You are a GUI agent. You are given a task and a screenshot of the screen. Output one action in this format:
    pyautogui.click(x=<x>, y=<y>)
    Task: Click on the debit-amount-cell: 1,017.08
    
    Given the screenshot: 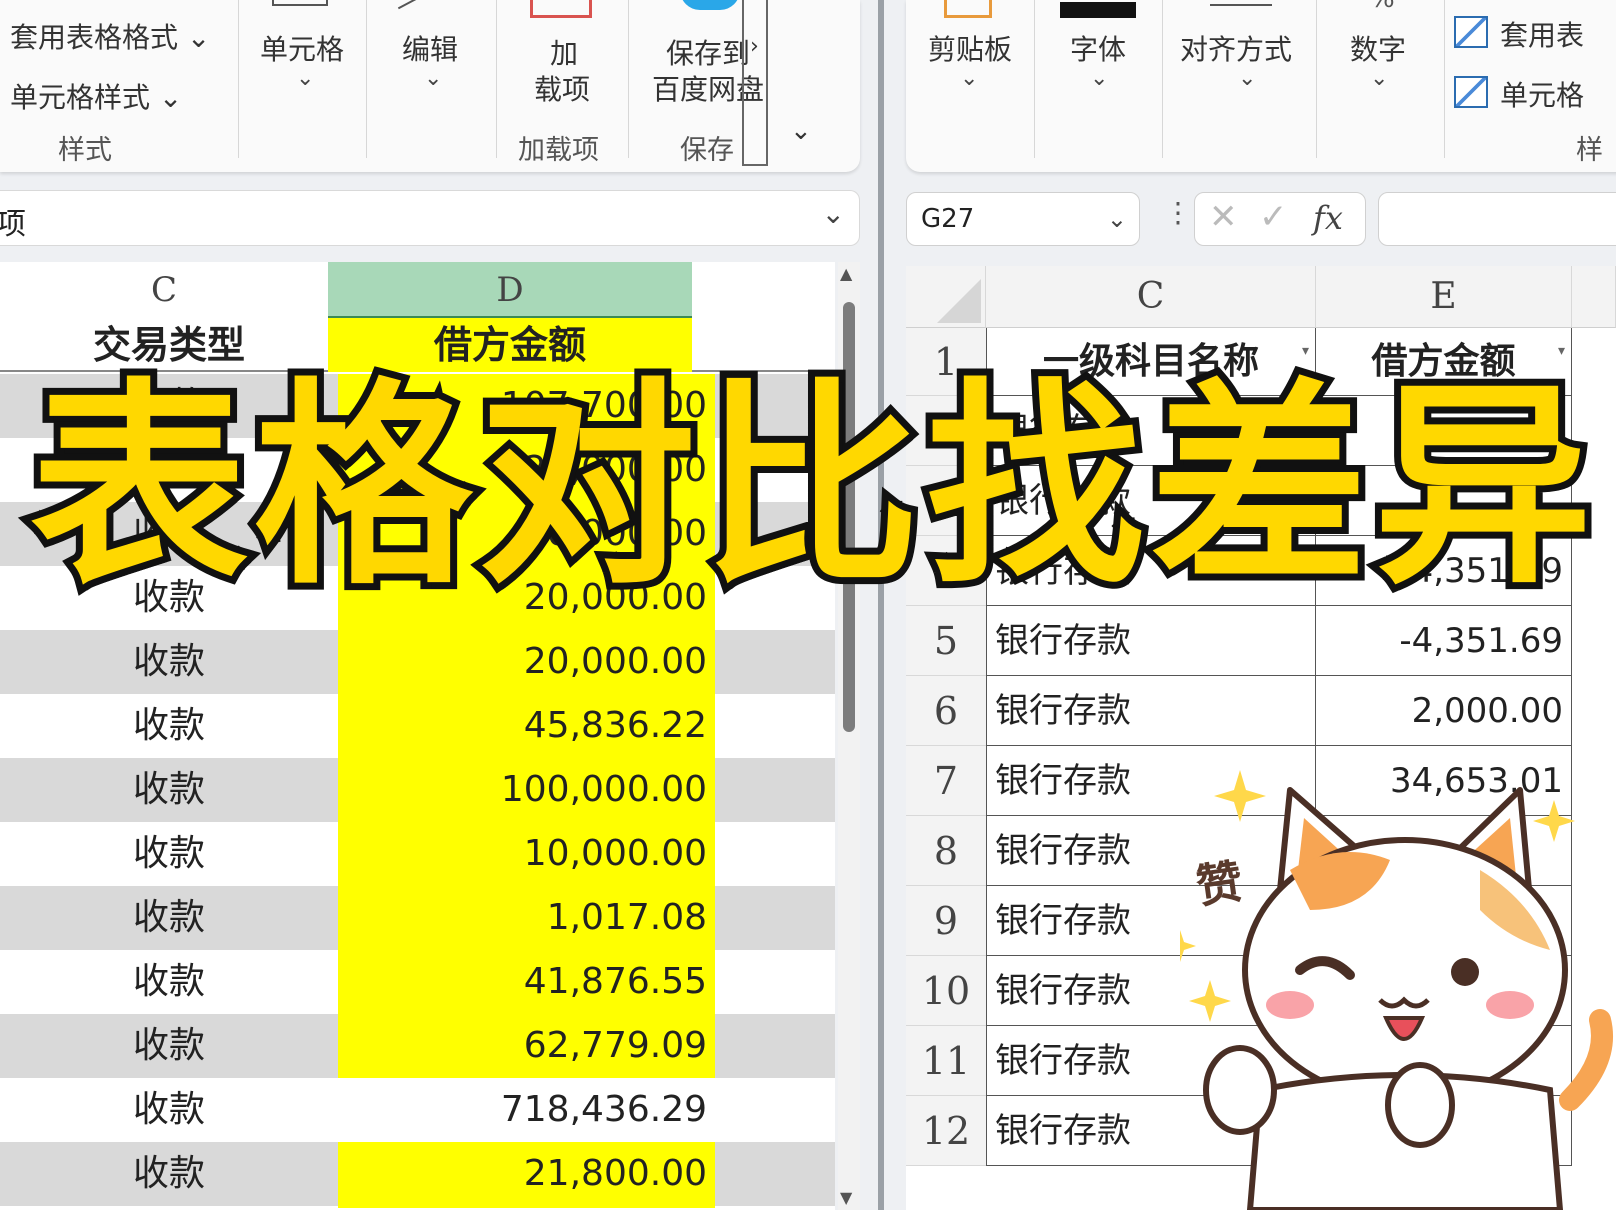 What is the action you would take?
    pyautogui.click(x=526, y=919)
    